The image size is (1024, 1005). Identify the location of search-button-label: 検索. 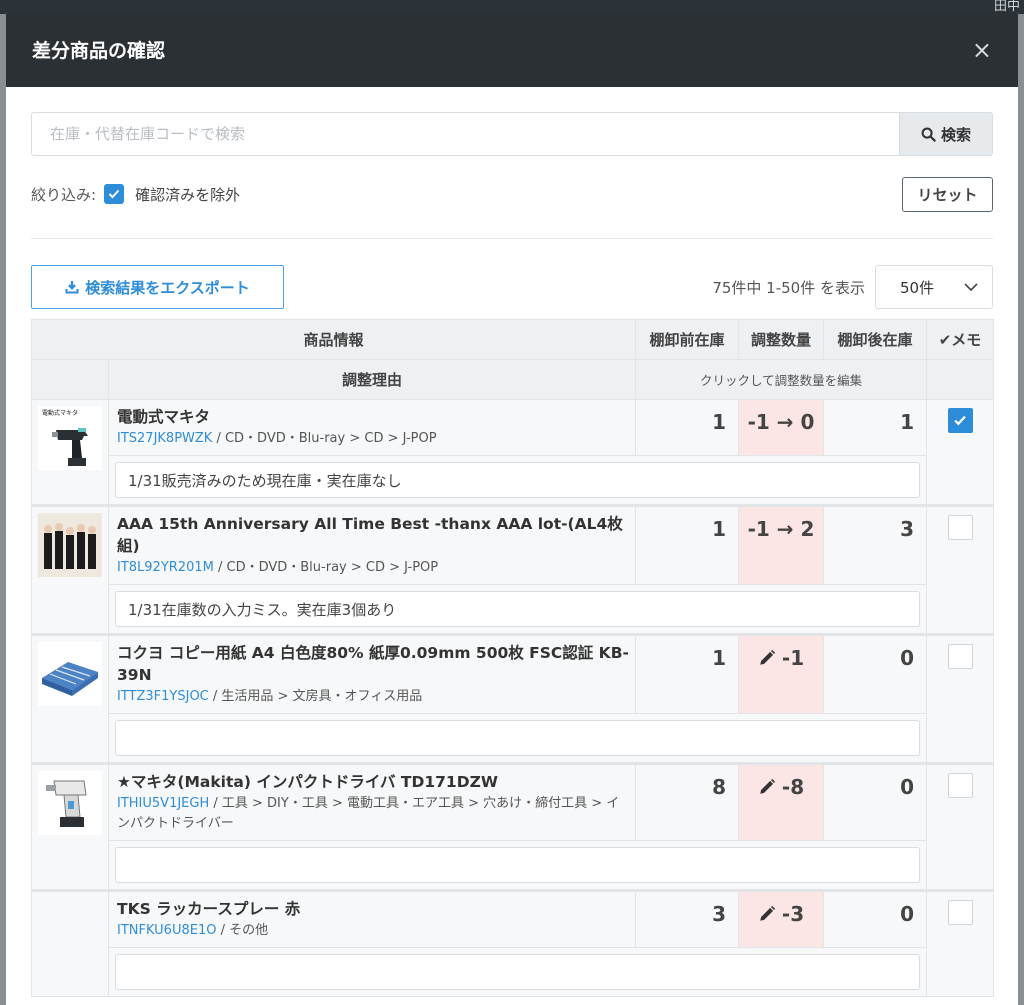
(955, 134).